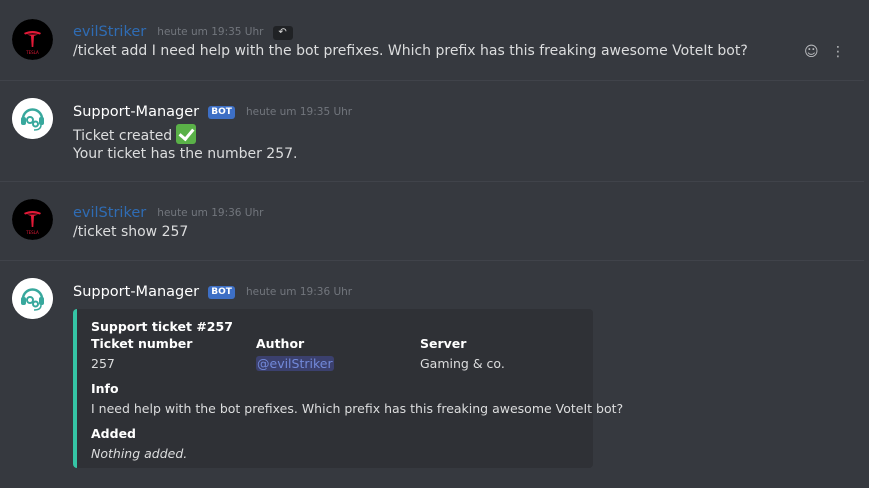 The width and height of the screenshot is (869, 488). What do you see at coordinates (162, 326) in the screenshot?
I see `embed-title: Support ticket #257` at bounding box center [162, 326].